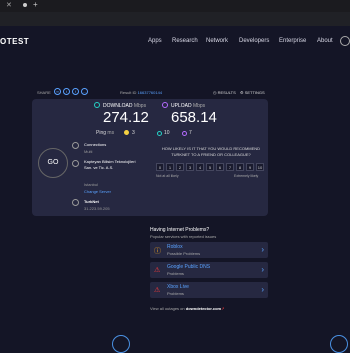  What do you see at coordinates (180, 230) in the screenshot?
I see `problems-title: Having Internet Problems?` at bounding box center [180, 230].